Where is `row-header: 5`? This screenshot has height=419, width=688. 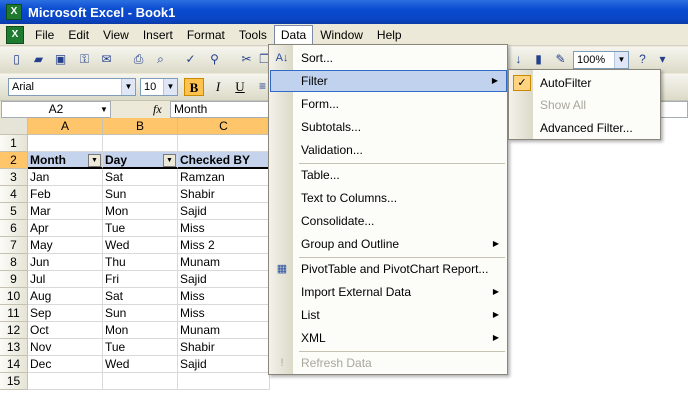 row-header: 5 is located at coordinates (14, 211).